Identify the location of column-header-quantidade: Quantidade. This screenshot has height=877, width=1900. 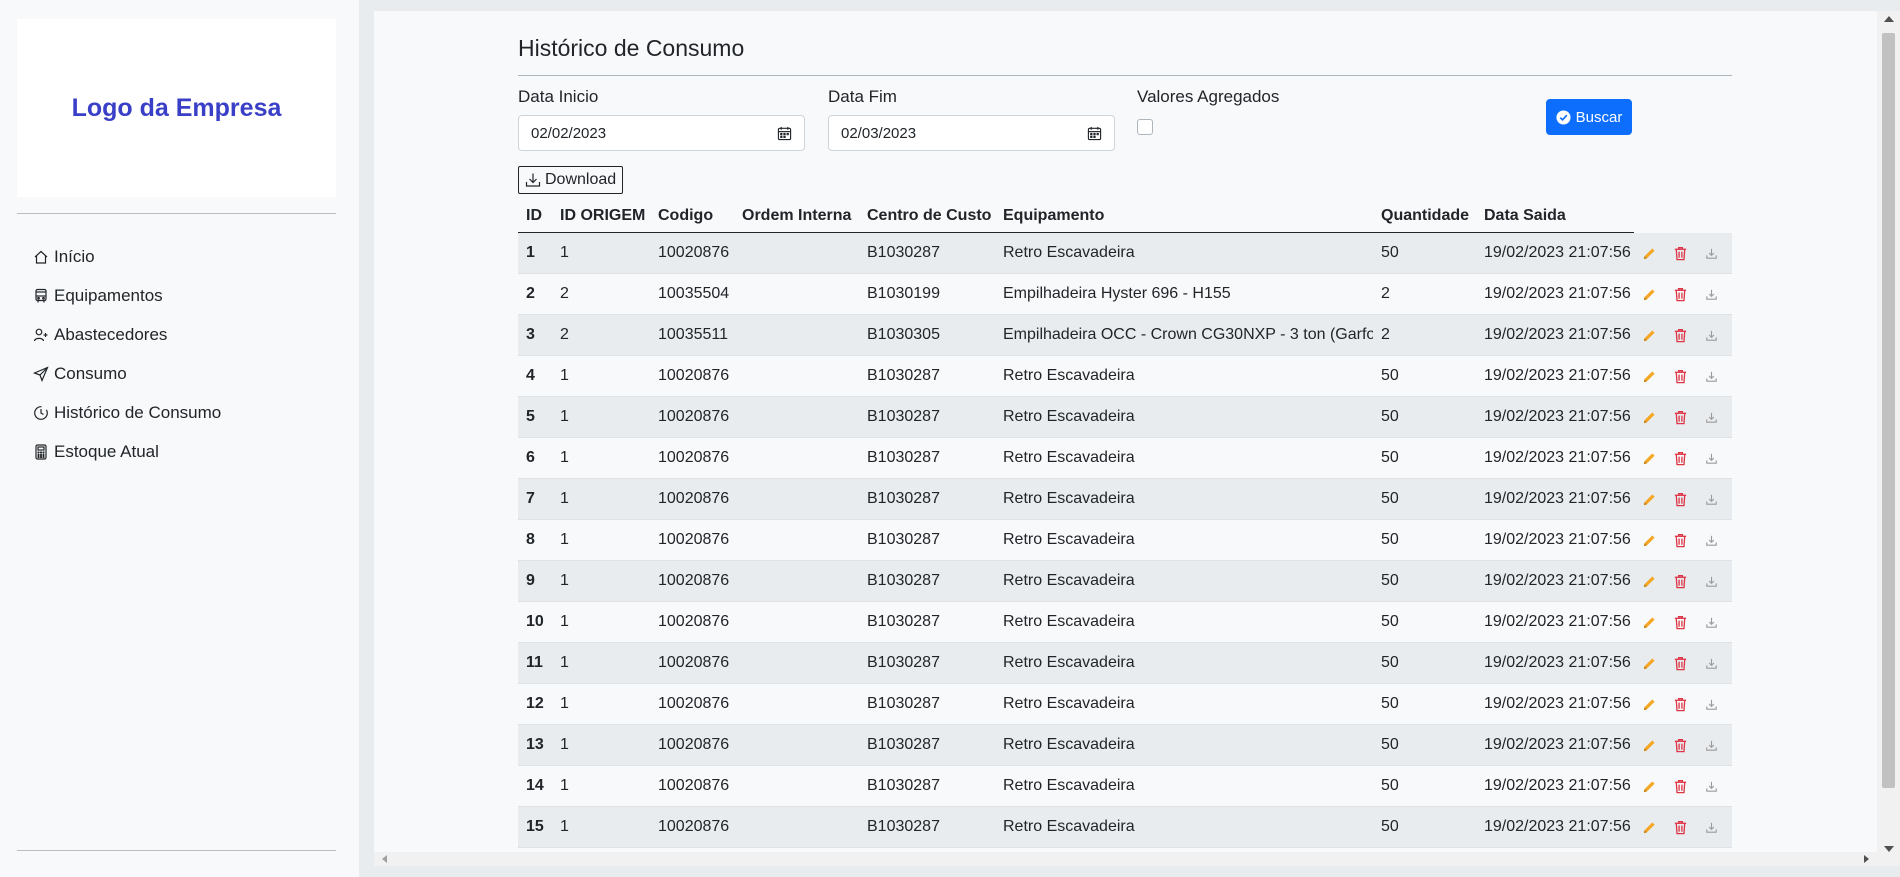
(1424, 216).